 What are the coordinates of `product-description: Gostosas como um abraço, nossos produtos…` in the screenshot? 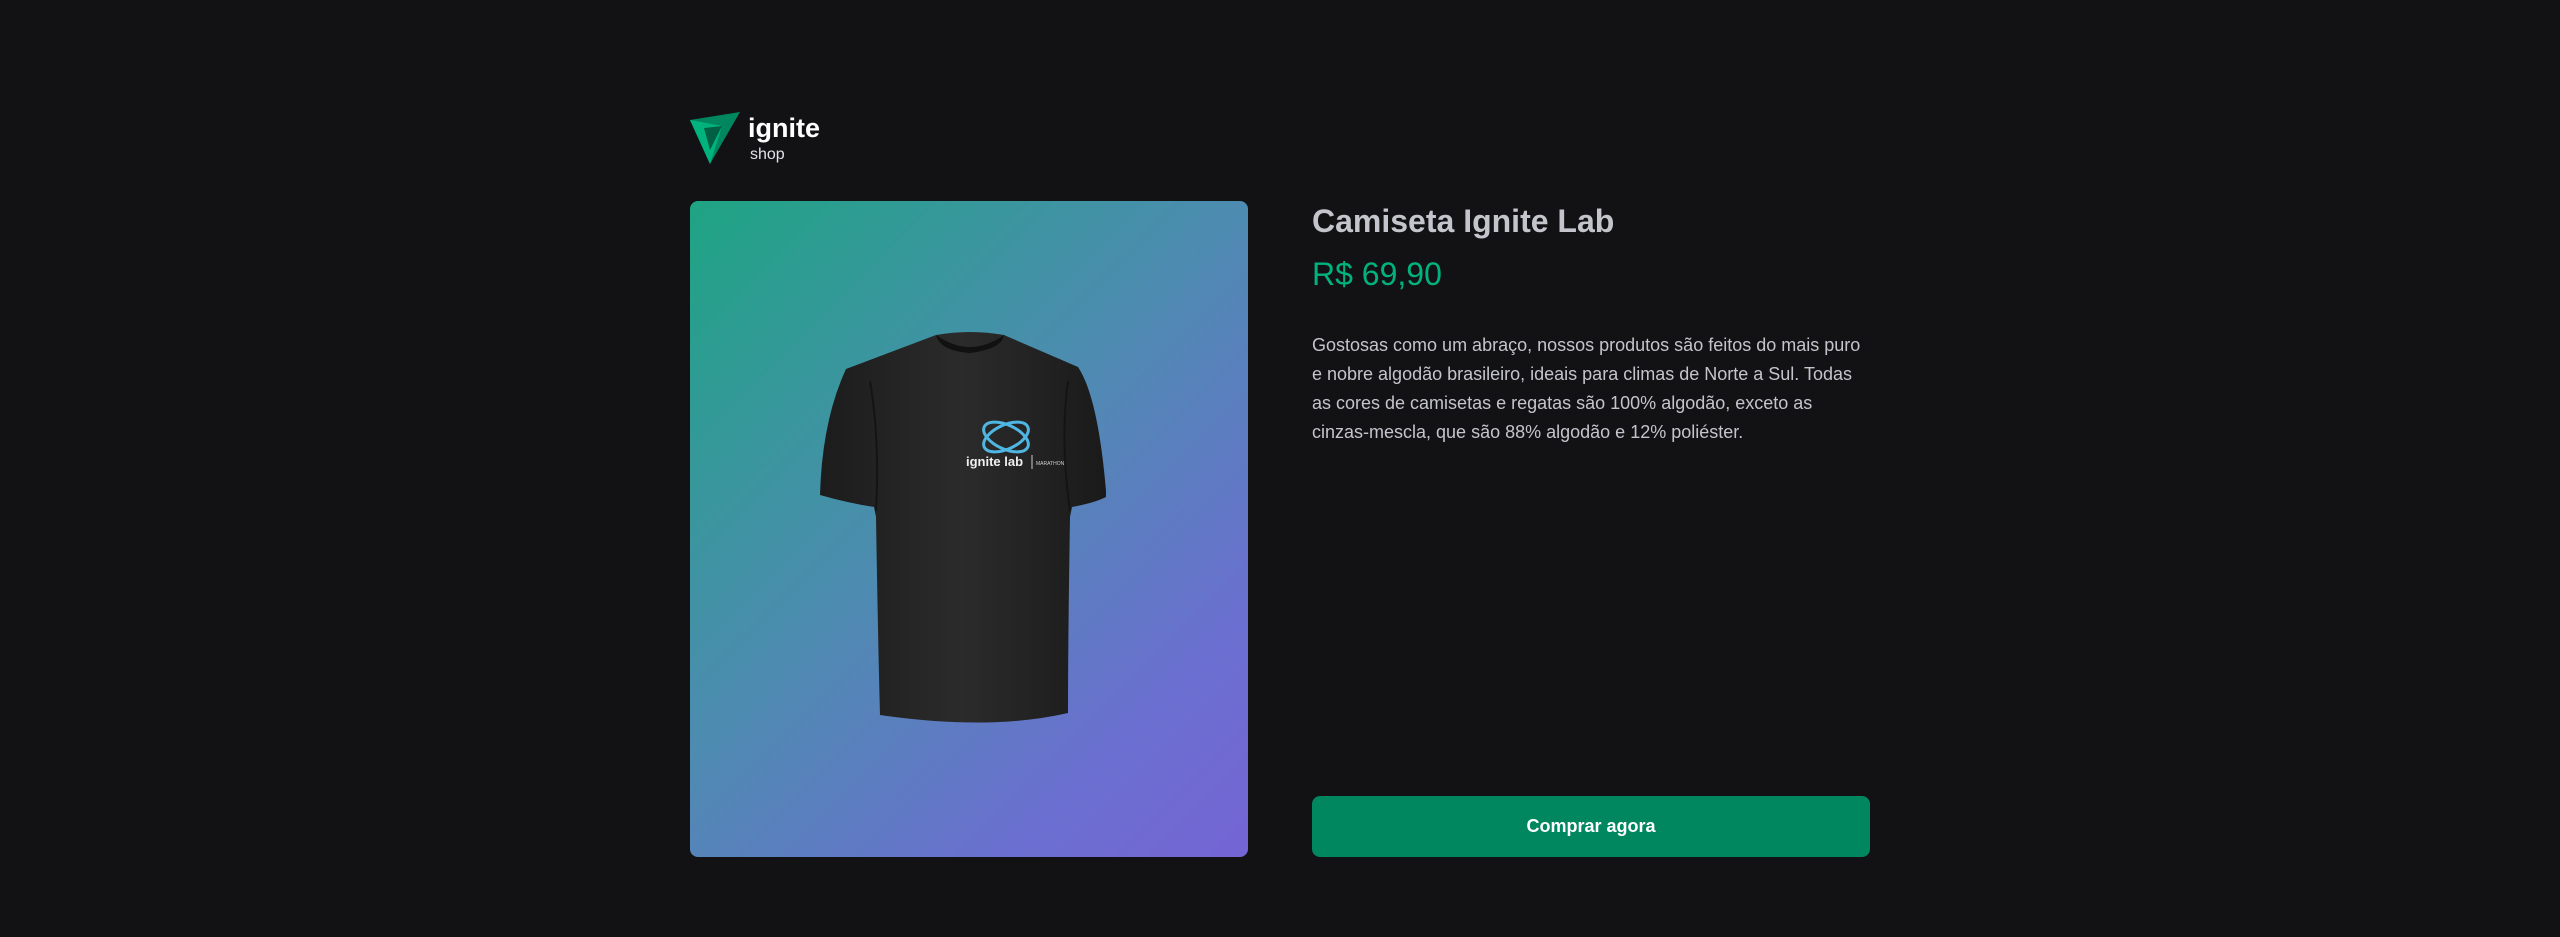 It's located at (1586, 388).